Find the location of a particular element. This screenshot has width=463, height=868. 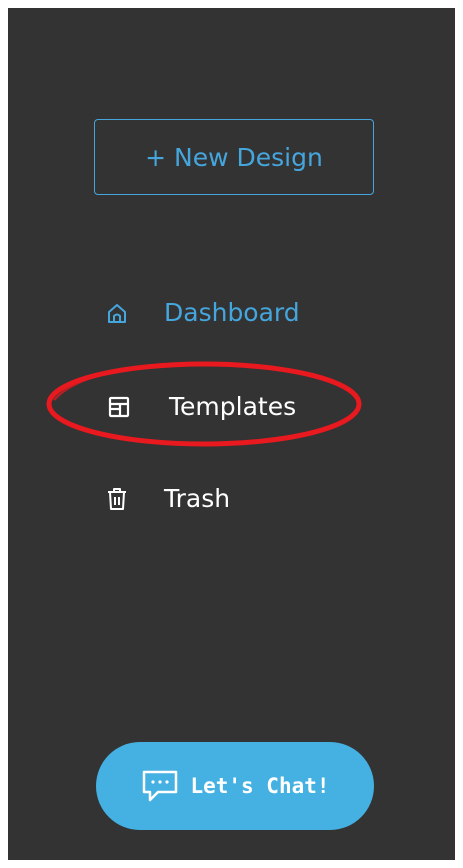

nav-item-templates: Templates is located at coordinates (201, 406).